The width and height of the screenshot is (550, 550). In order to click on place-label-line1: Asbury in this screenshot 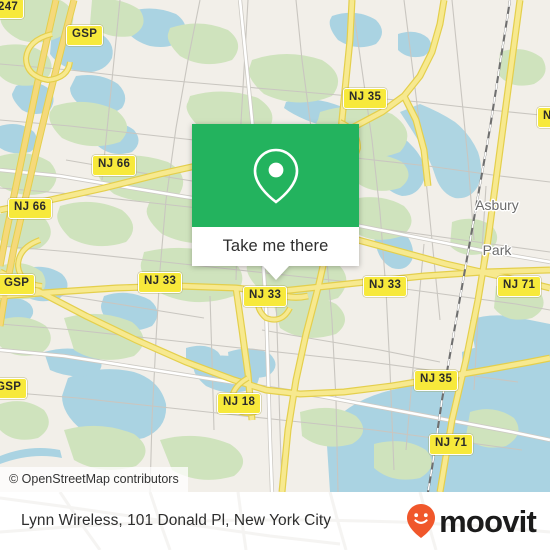, I will do `click(497, 205)`.